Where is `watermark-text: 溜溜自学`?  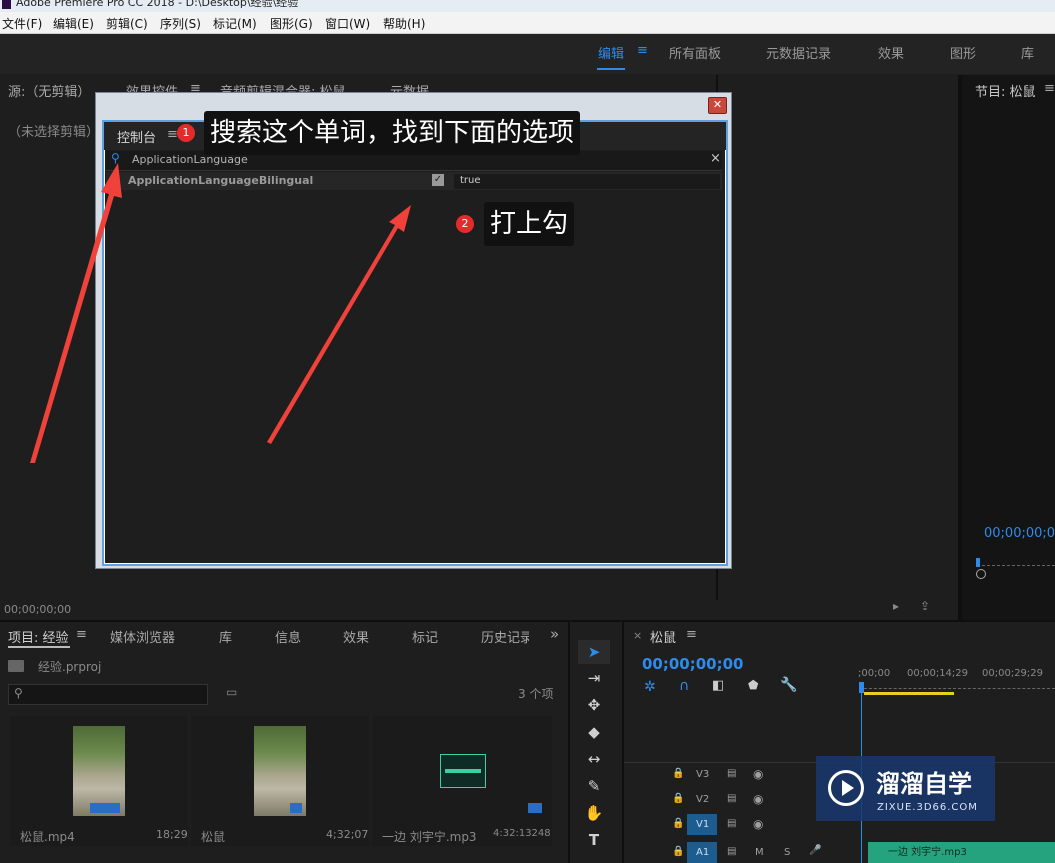
watermark-text: 溜溜自学 is located at coordinates (924, 784).